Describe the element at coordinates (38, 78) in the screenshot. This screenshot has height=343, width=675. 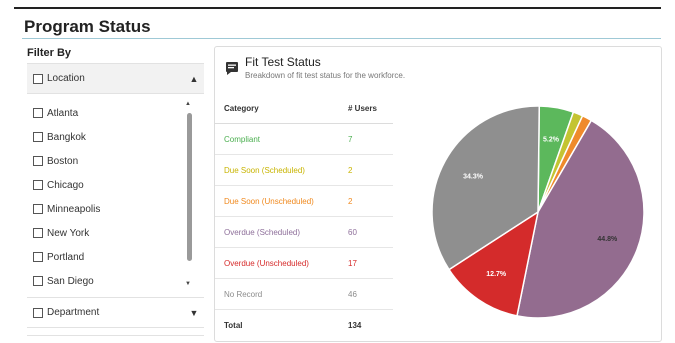
I see `location-checkbox` at that location.